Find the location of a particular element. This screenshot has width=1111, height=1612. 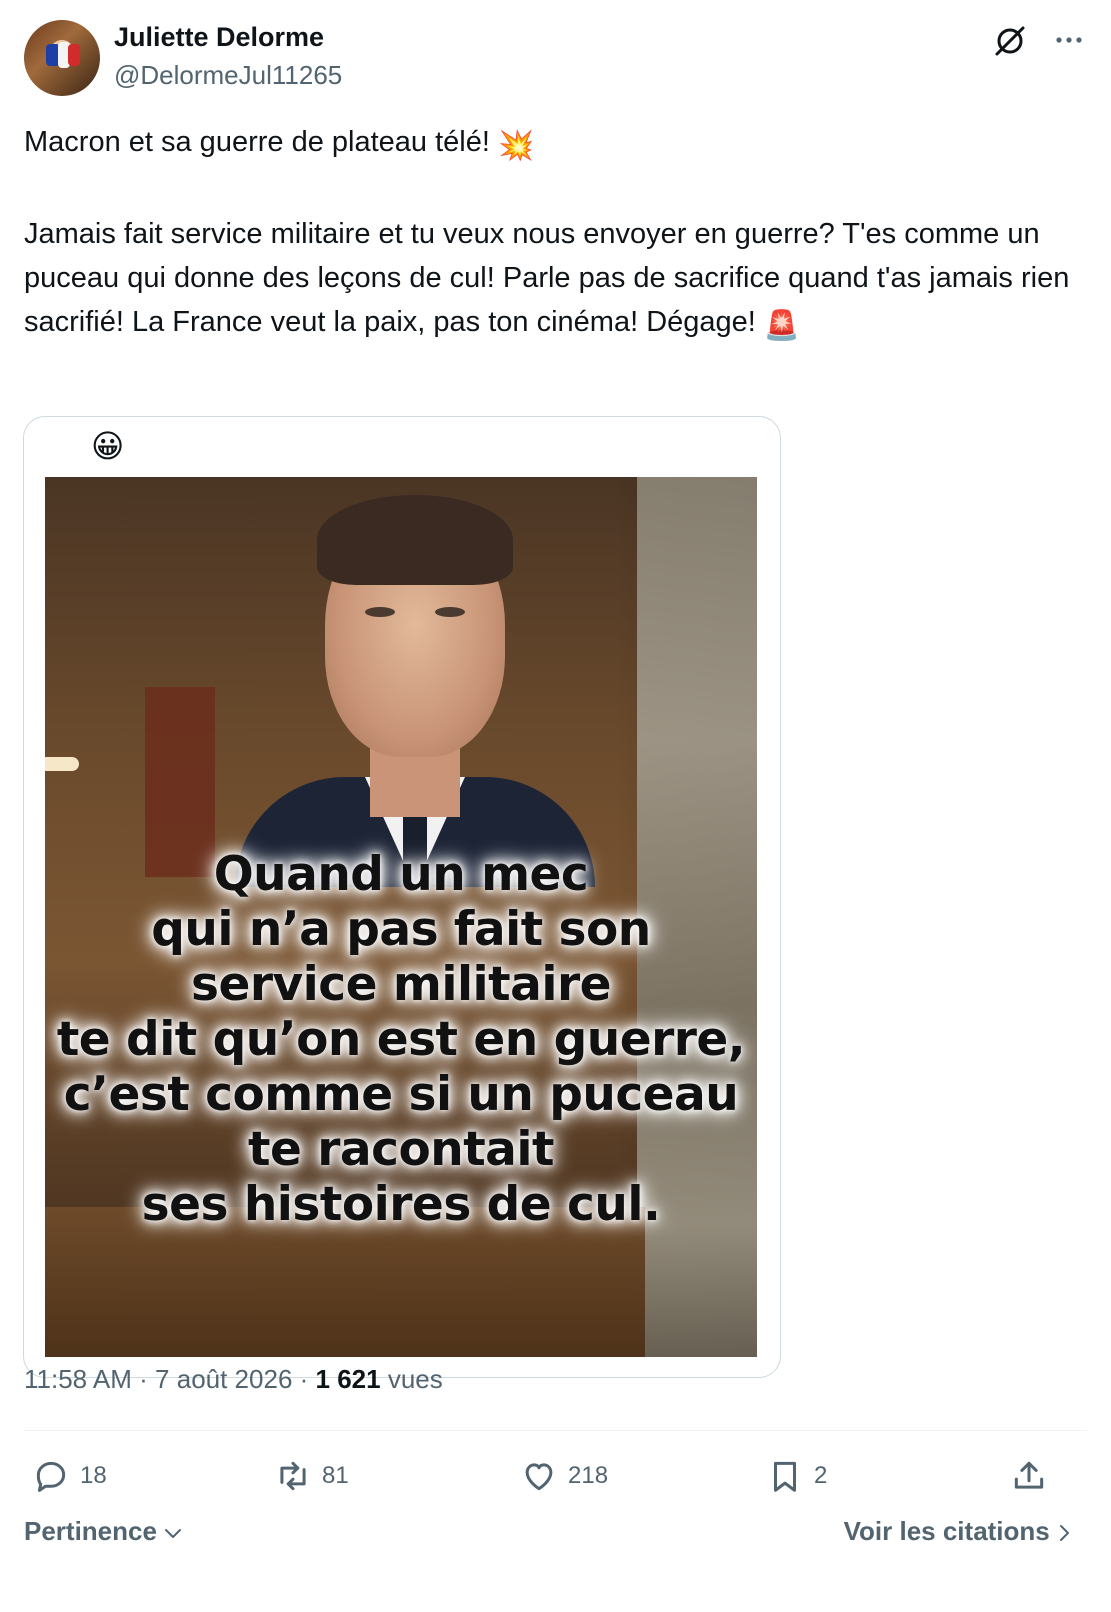

like-count: 218 is located at coordinates (588, 1475).